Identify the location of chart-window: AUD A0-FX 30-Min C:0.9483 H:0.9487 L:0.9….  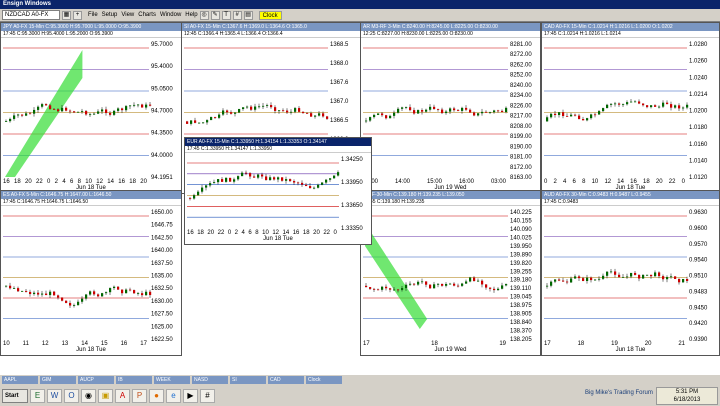
(630, 273).